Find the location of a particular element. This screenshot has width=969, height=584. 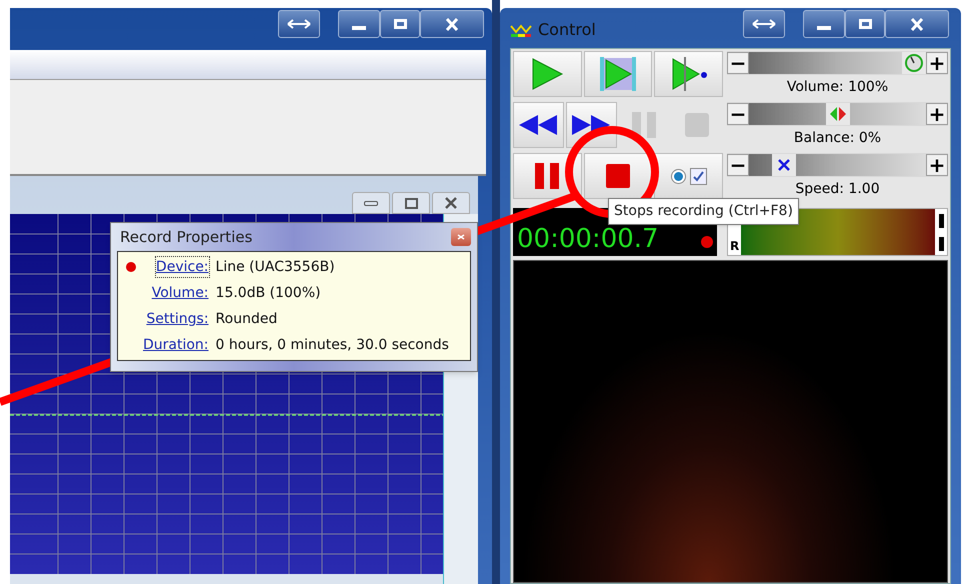

slider-label: Speed: 1.00 is located at coordinates (837, 189).